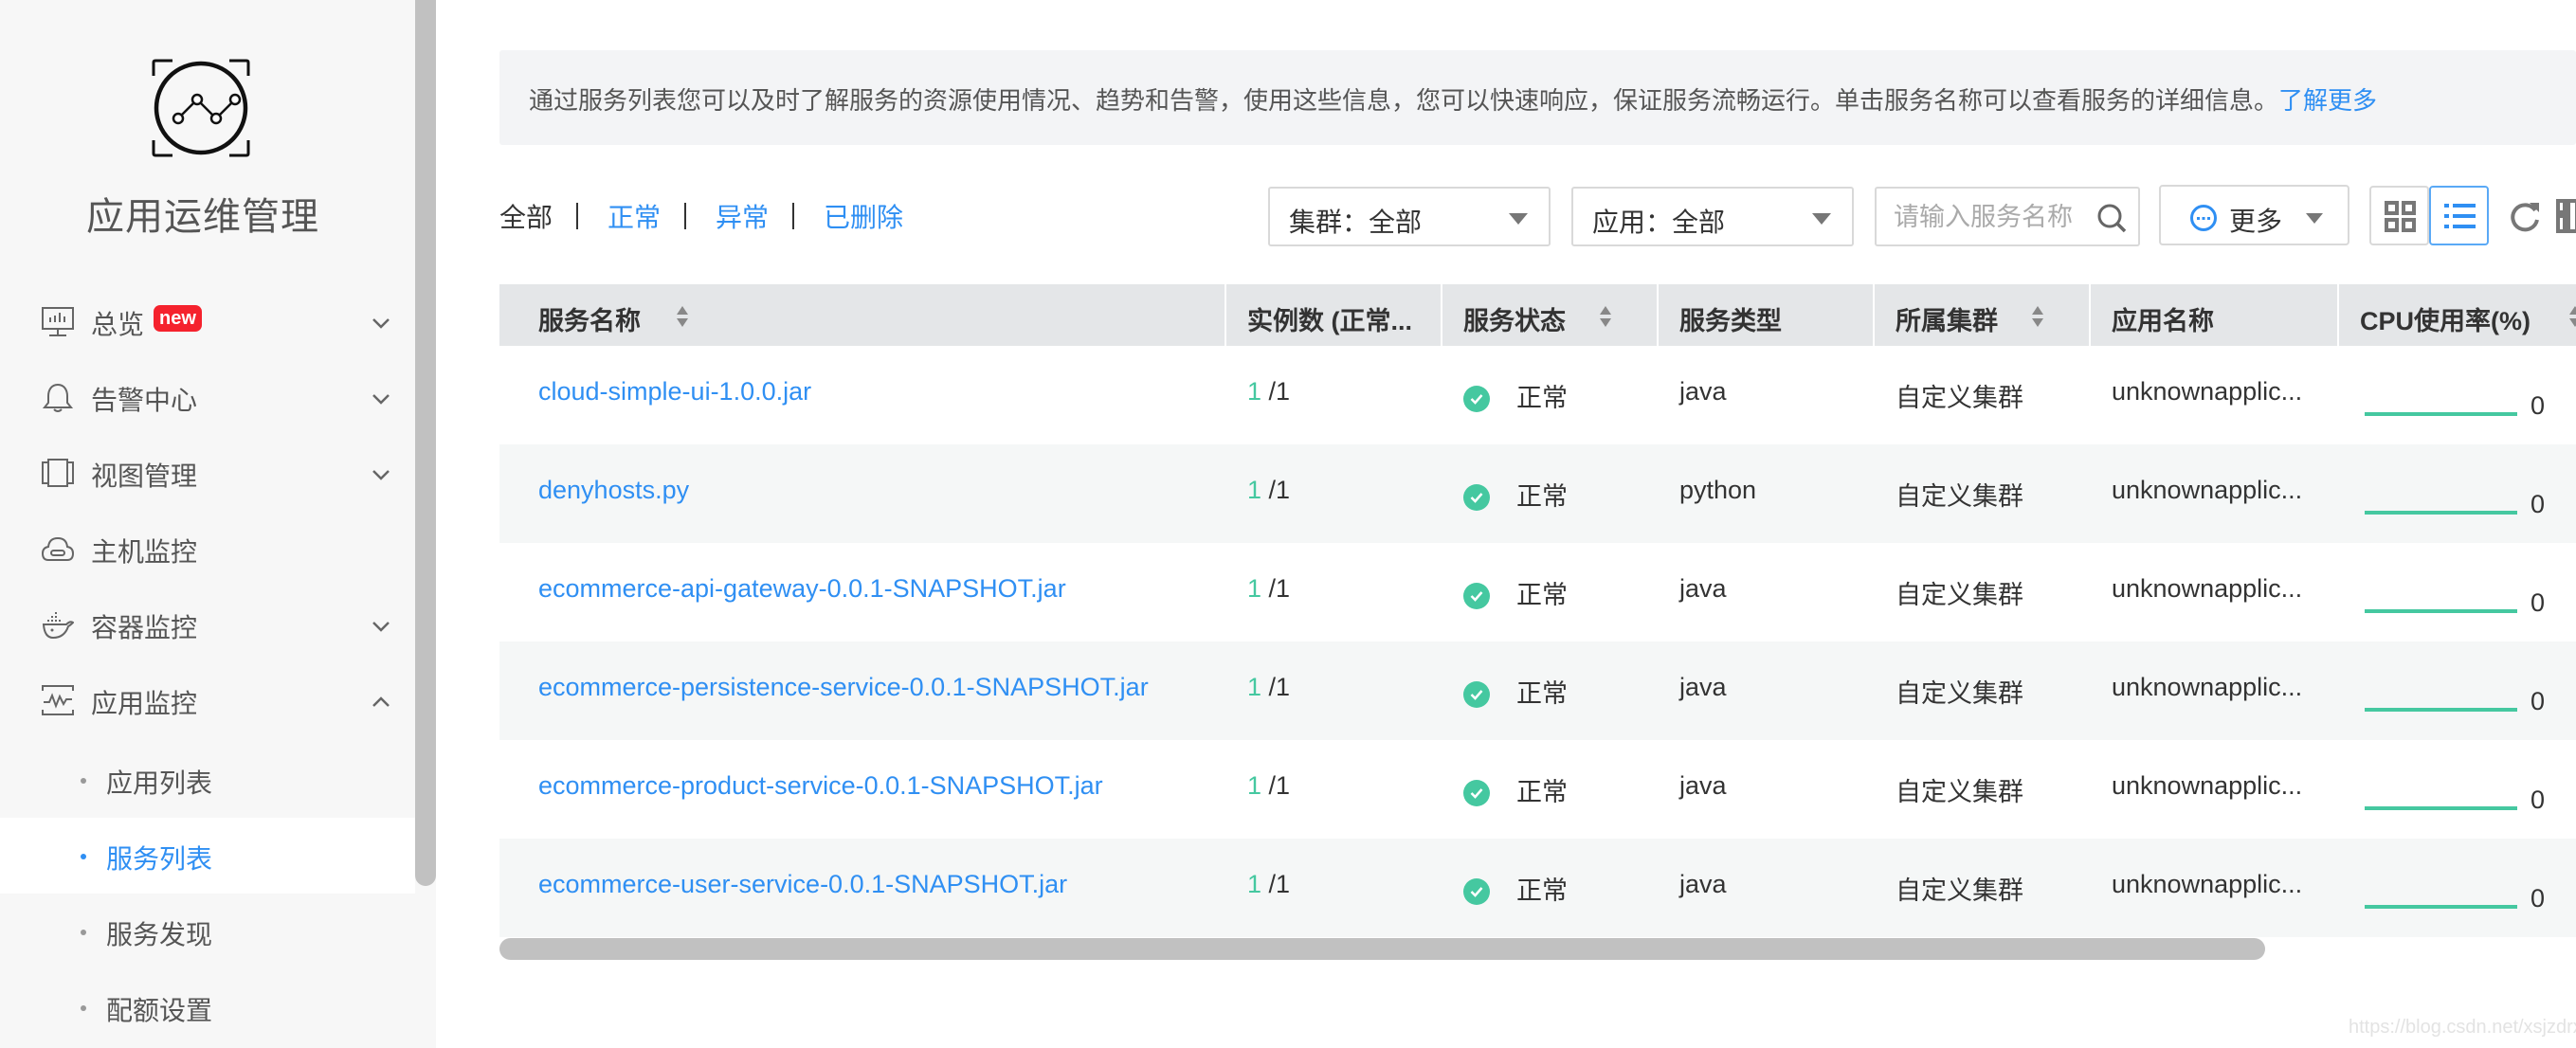  I want to click on column-header-service-type: 服务类型, so click(1767, 315).